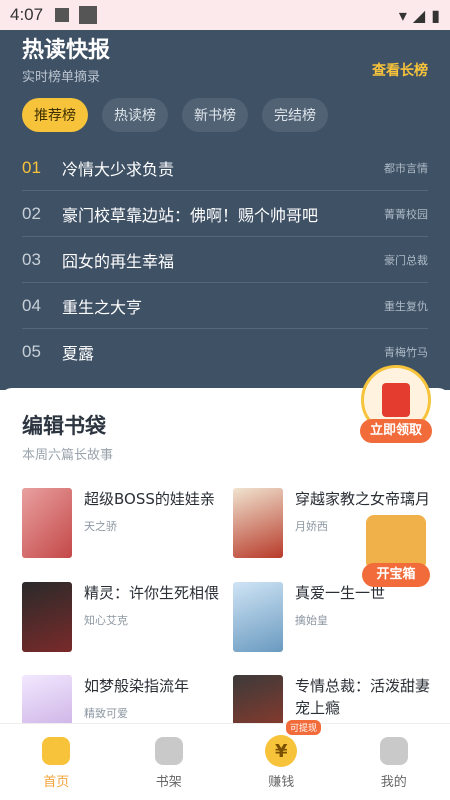  I want to click on tab-mine: 我的, so click(394, 762).